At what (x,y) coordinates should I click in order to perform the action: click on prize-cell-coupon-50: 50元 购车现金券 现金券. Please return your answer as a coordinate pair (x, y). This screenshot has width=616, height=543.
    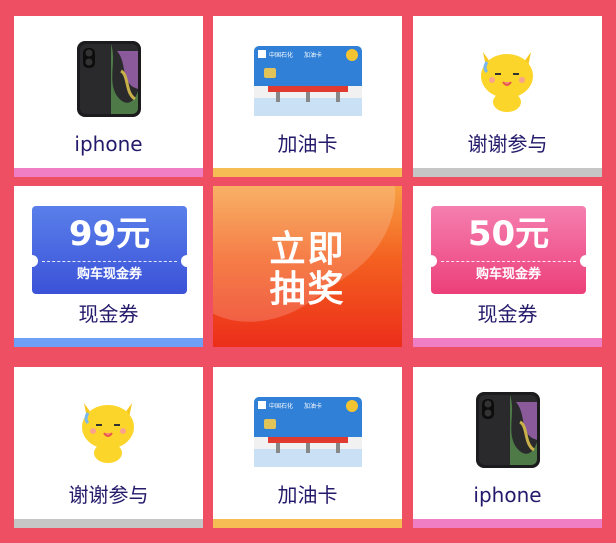
    Looking at the image, I should click on (507, 266).